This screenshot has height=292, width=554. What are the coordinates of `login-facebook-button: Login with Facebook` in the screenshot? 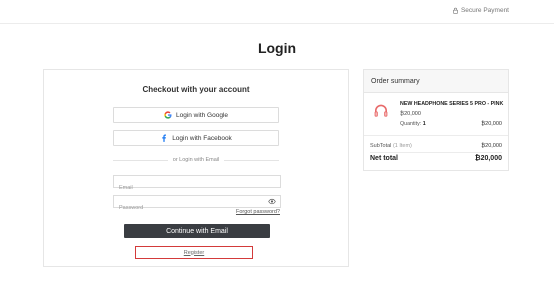 It's located at (196, 138).